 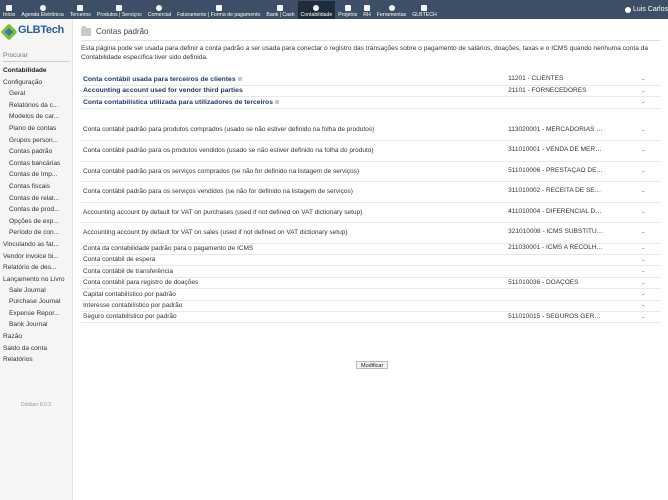 I want to click on account-value: 113020001 - MERCADORIAS PARA REVENDA, so click(x=556, y=129).